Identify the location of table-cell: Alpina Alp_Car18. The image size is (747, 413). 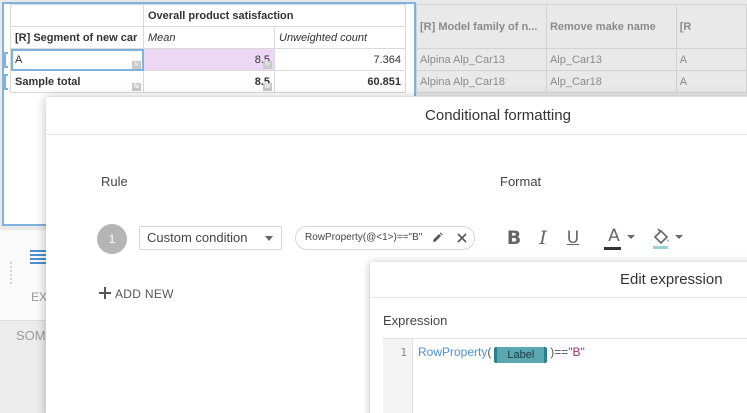
(481, 81).